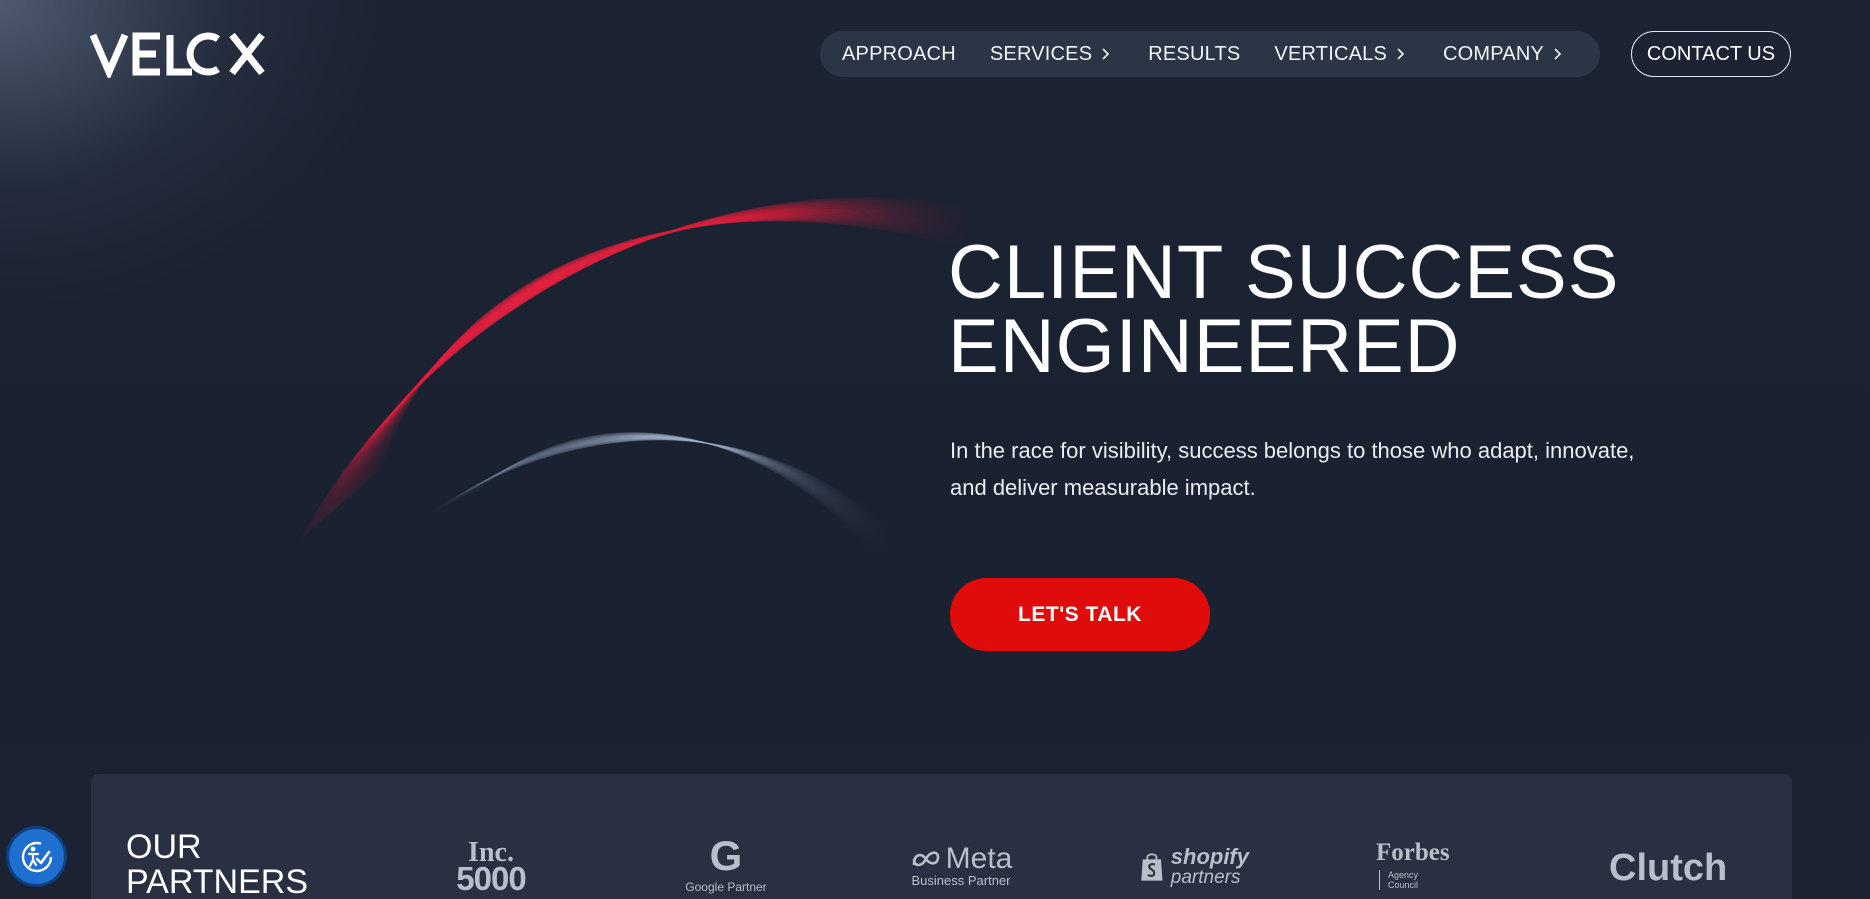 This screenshot has height=899, width=1870. Describe the element at coordinates (164, 847) in the screenshot. I see `partners-title-line: OUR` at that location.